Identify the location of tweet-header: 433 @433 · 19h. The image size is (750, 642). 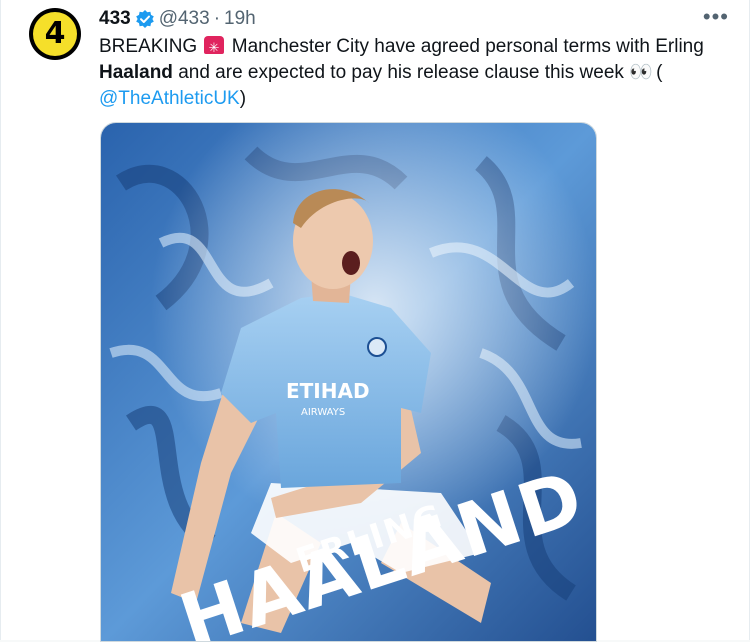
(177, 19).